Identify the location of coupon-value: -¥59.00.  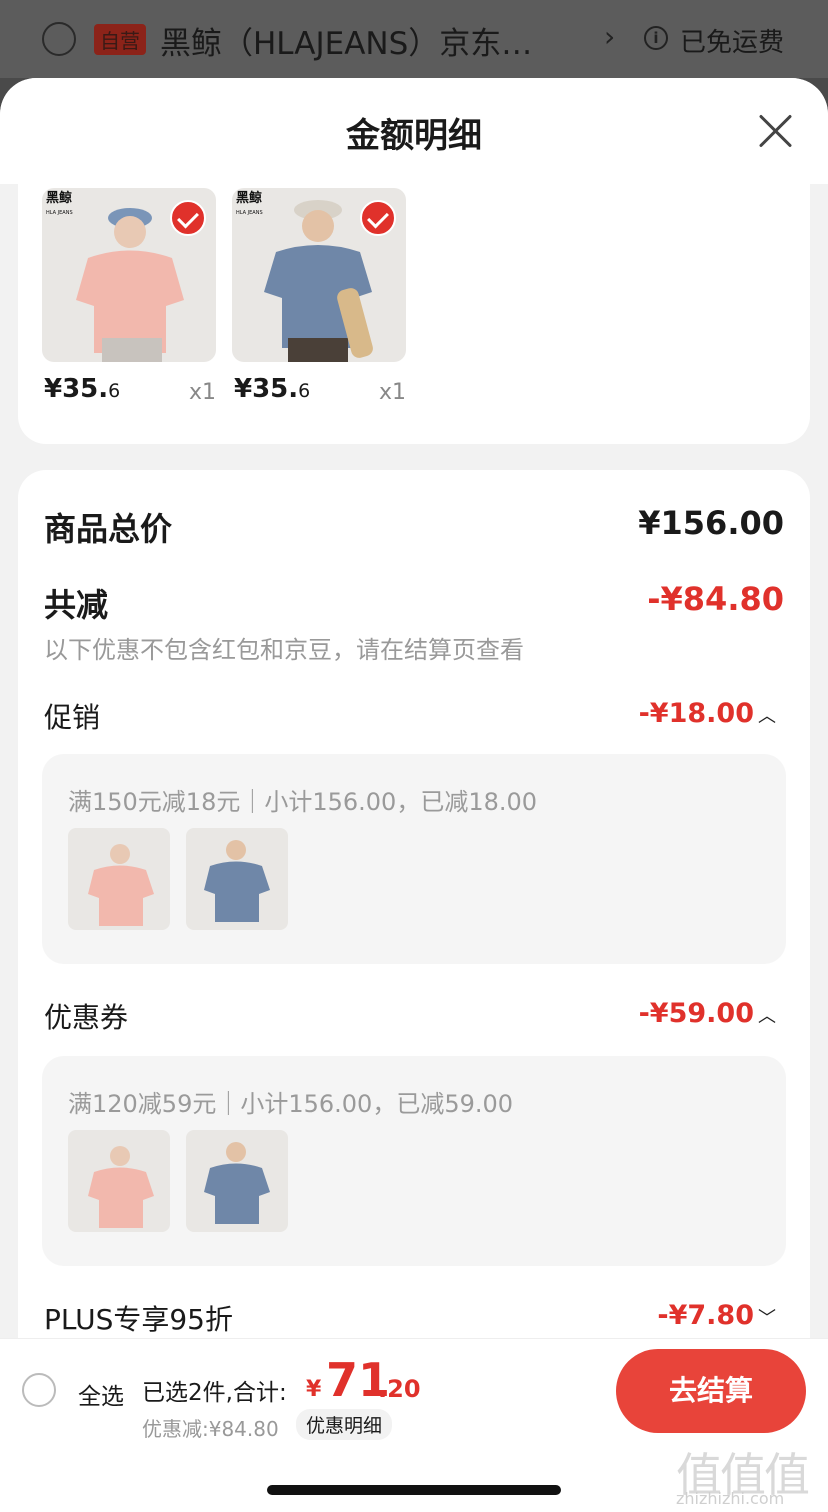
(696, 1013).